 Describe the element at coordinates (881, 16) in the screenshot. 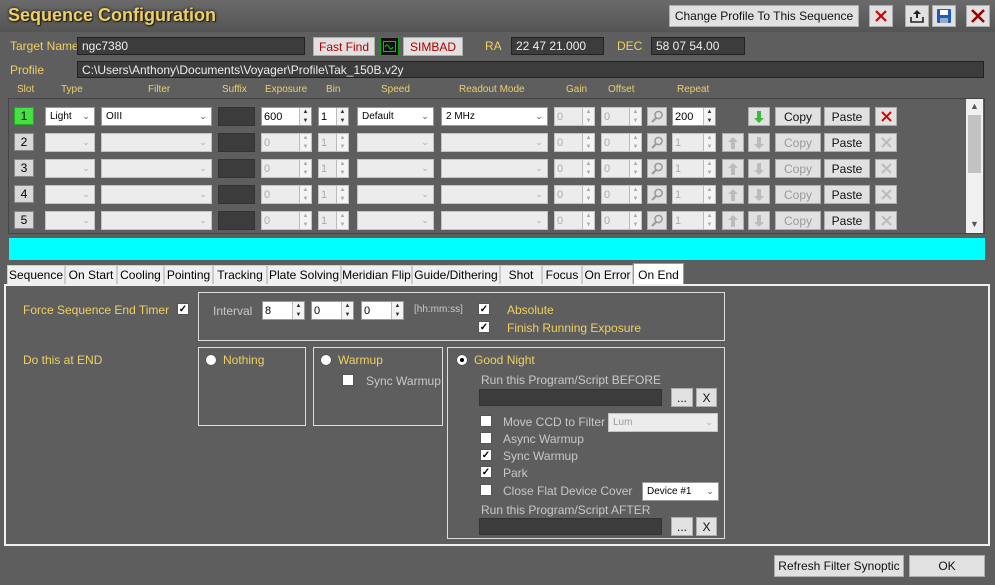

I see `delete-sequence-button` at that location.